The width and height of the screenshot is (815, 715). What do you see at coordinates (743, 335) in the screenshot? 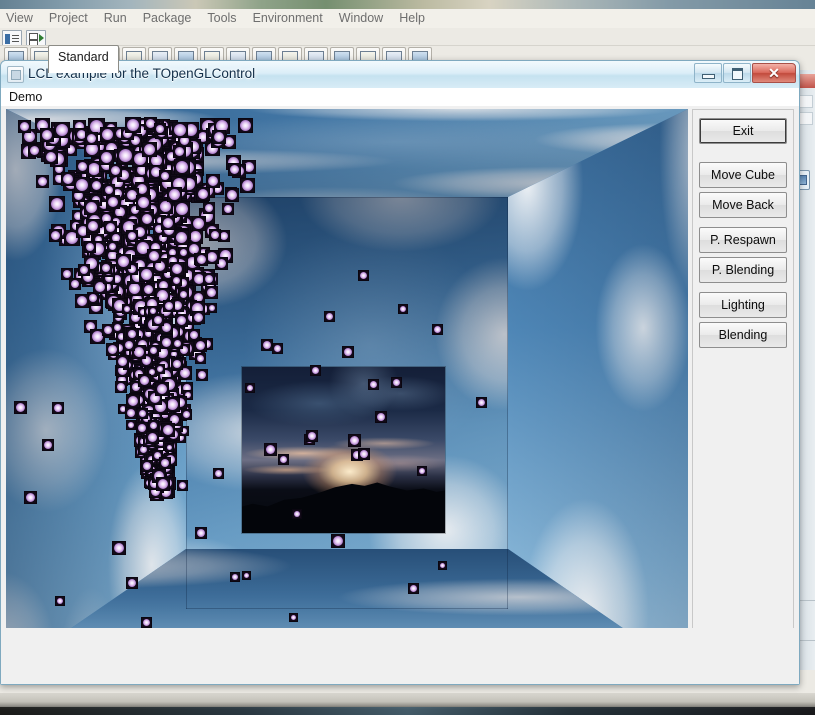
I see `blending-button: Blending` at bounding box center [743, 335].